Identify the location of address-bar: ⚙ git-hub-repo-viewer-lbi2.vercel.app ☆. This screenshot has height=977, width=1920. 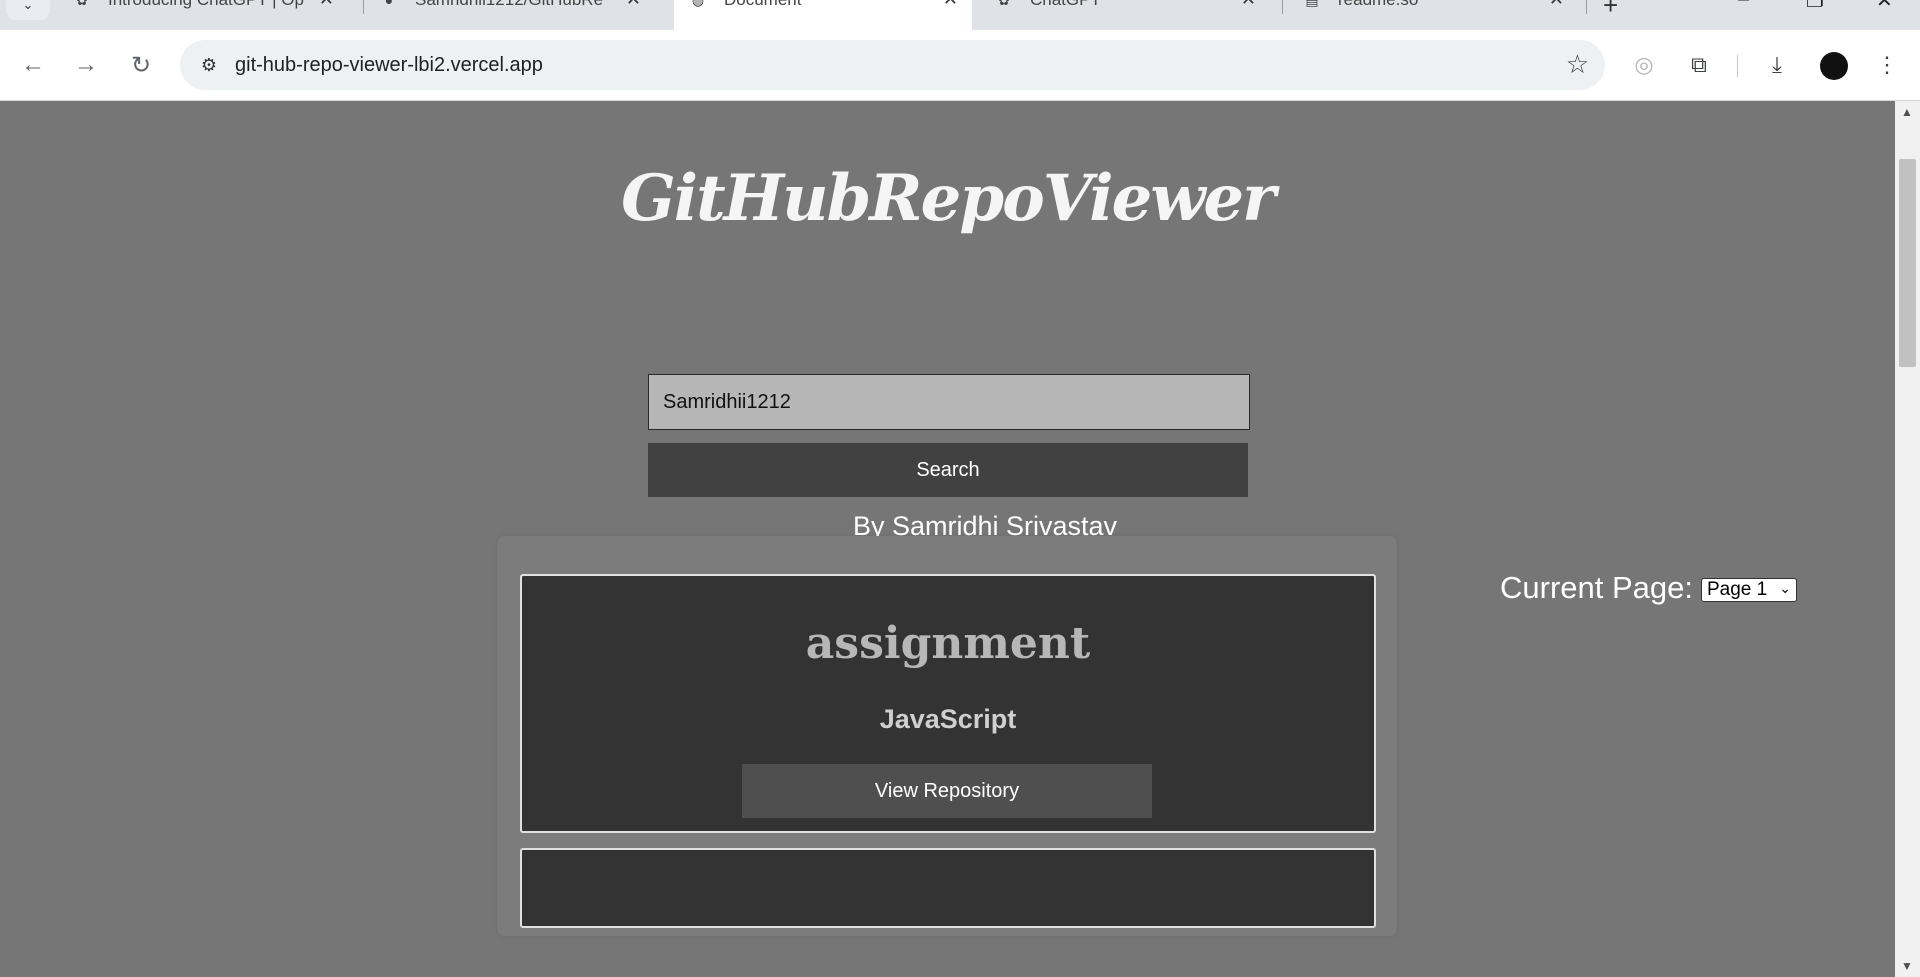
(892, 65).